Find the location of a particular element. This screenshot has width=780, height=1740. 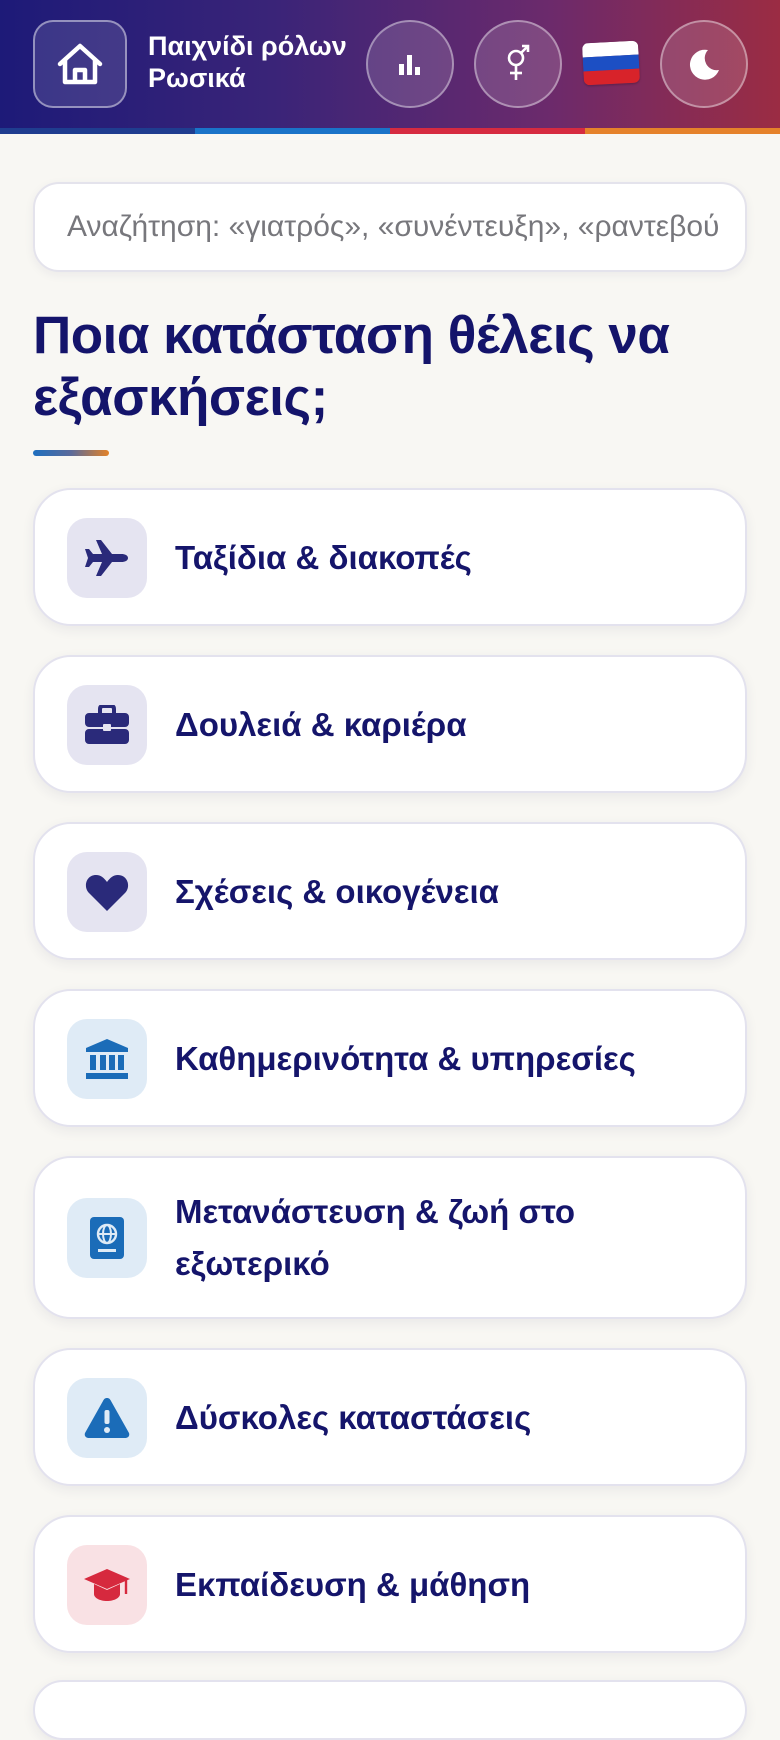

bar-chart-icon is located at coordinates (409, 65).